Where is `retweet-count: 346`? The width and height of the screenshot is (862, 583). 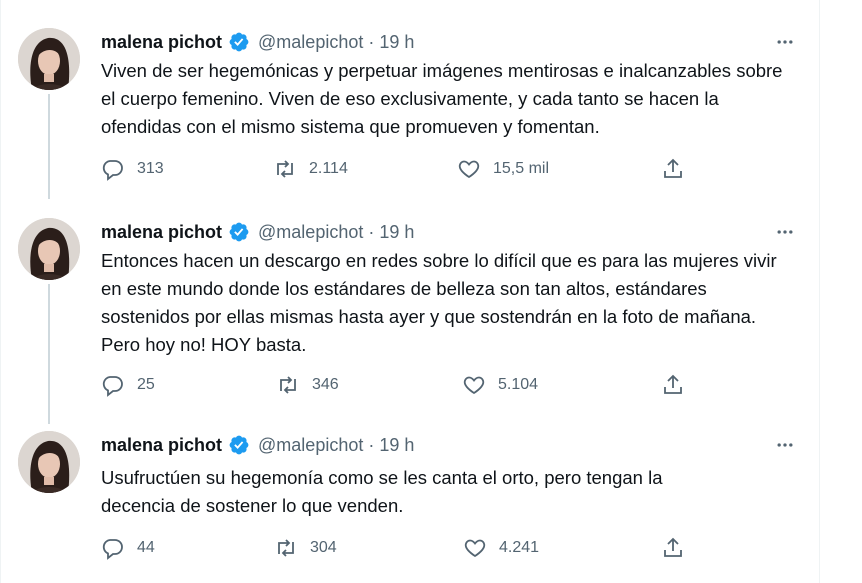 retweet-count: 346 is located at coordinates (325, 384).